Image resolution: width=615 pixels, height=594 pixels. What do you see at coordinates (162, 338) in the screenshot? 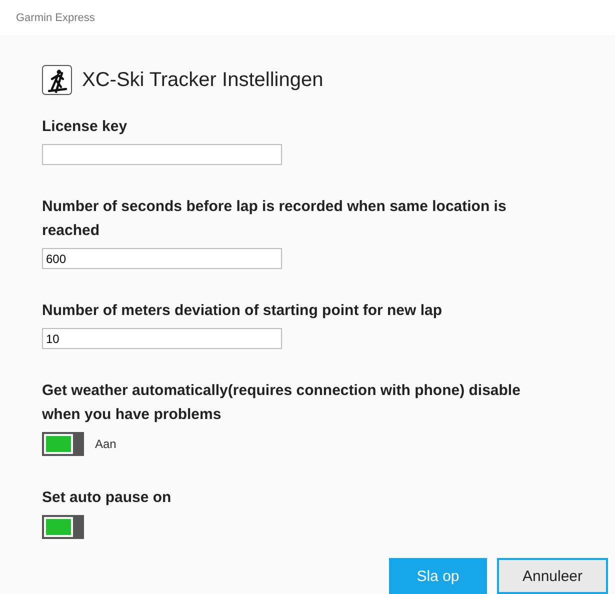
I see `input-field: 10` at bounding box center [162, 338].